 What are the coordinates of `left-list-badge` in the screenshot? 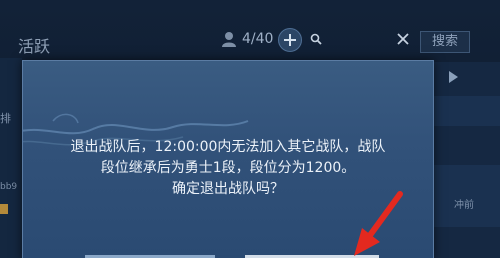 It's located at (4, 209).